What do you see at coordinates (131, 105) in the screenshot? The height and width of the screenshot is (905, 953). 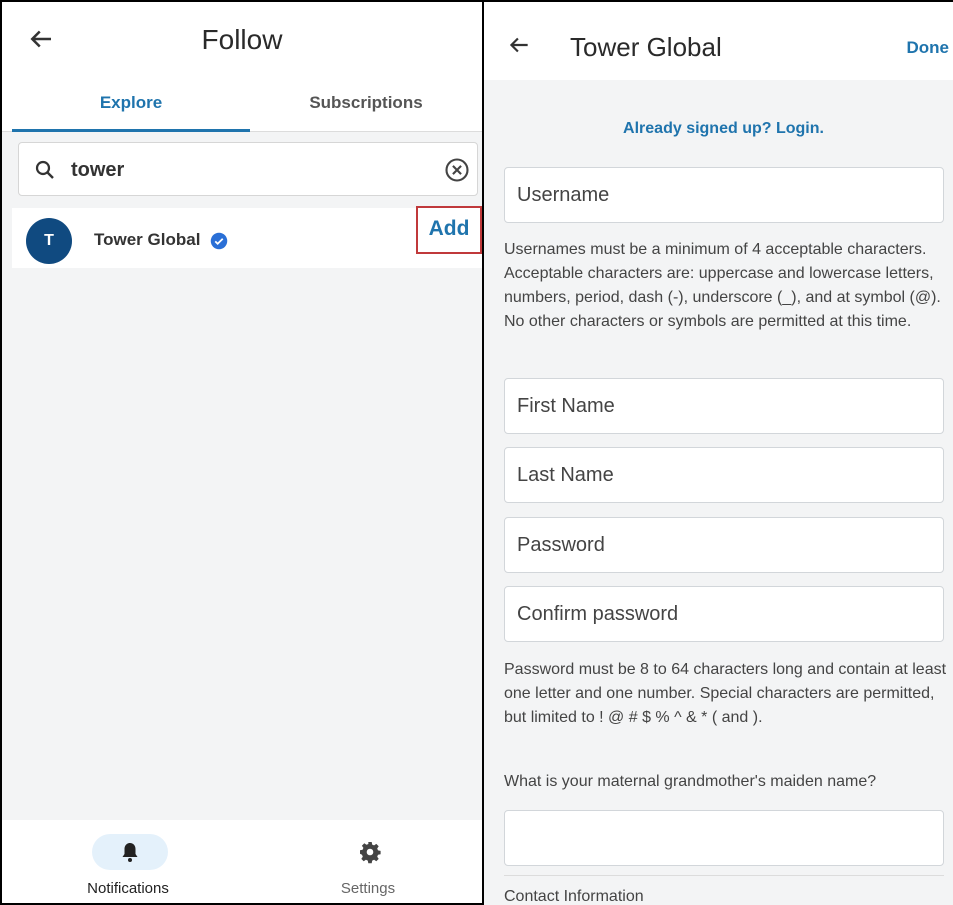 I see `tab-explore: Explore` at bounding box center [131, 105].